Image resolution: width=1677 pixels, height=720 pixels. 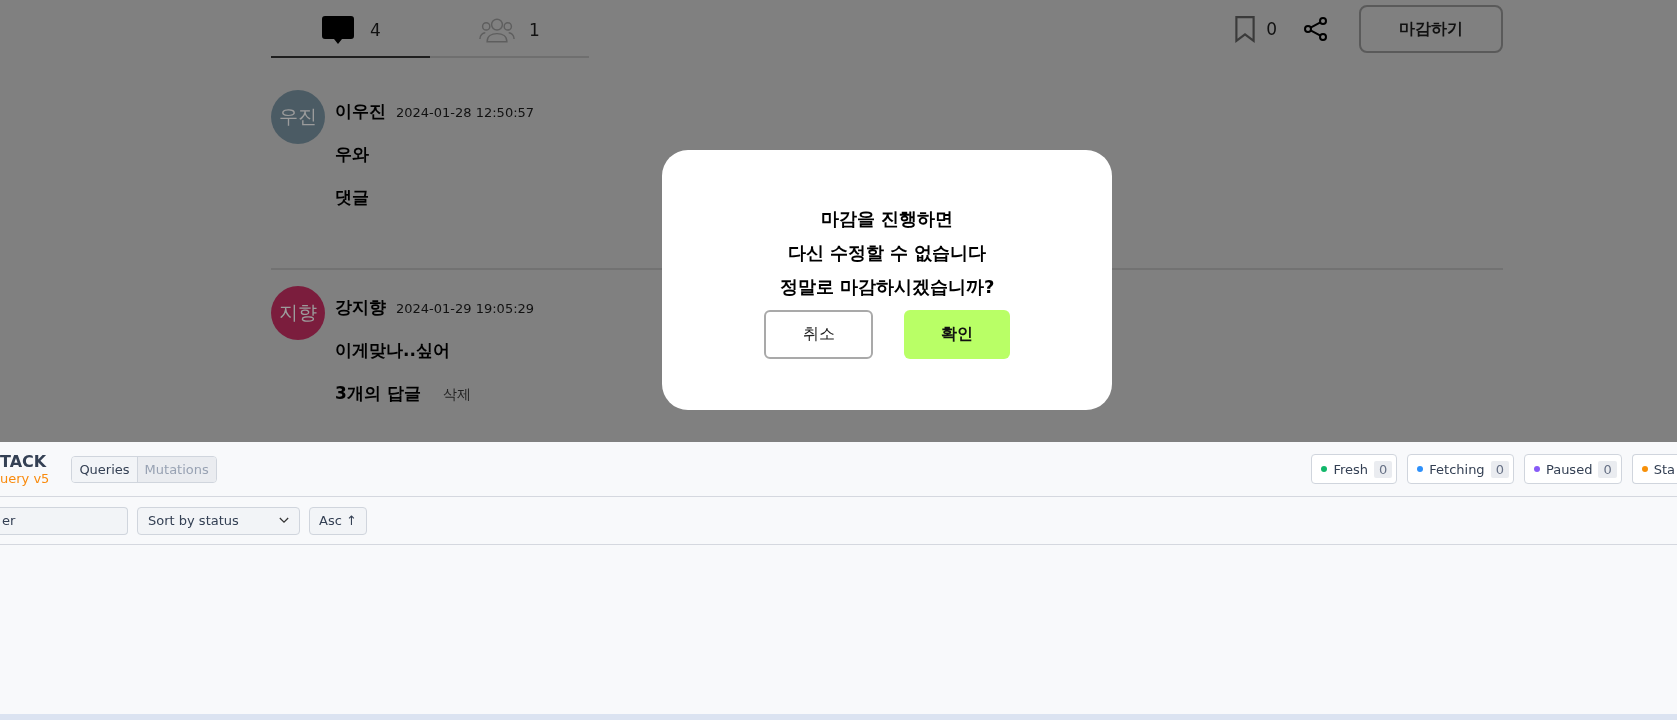 What do you see at coordinates (509, 29) in the screenshot?
I see `tab: 1` at bounding box center [509, 29].